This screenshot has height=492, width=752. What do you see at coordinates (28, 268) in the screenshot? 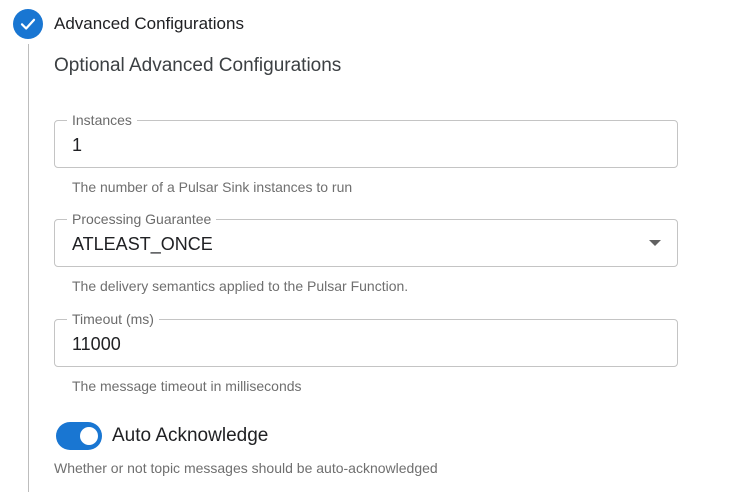
I see `step-connector-line` at bounding box center [28, 268].